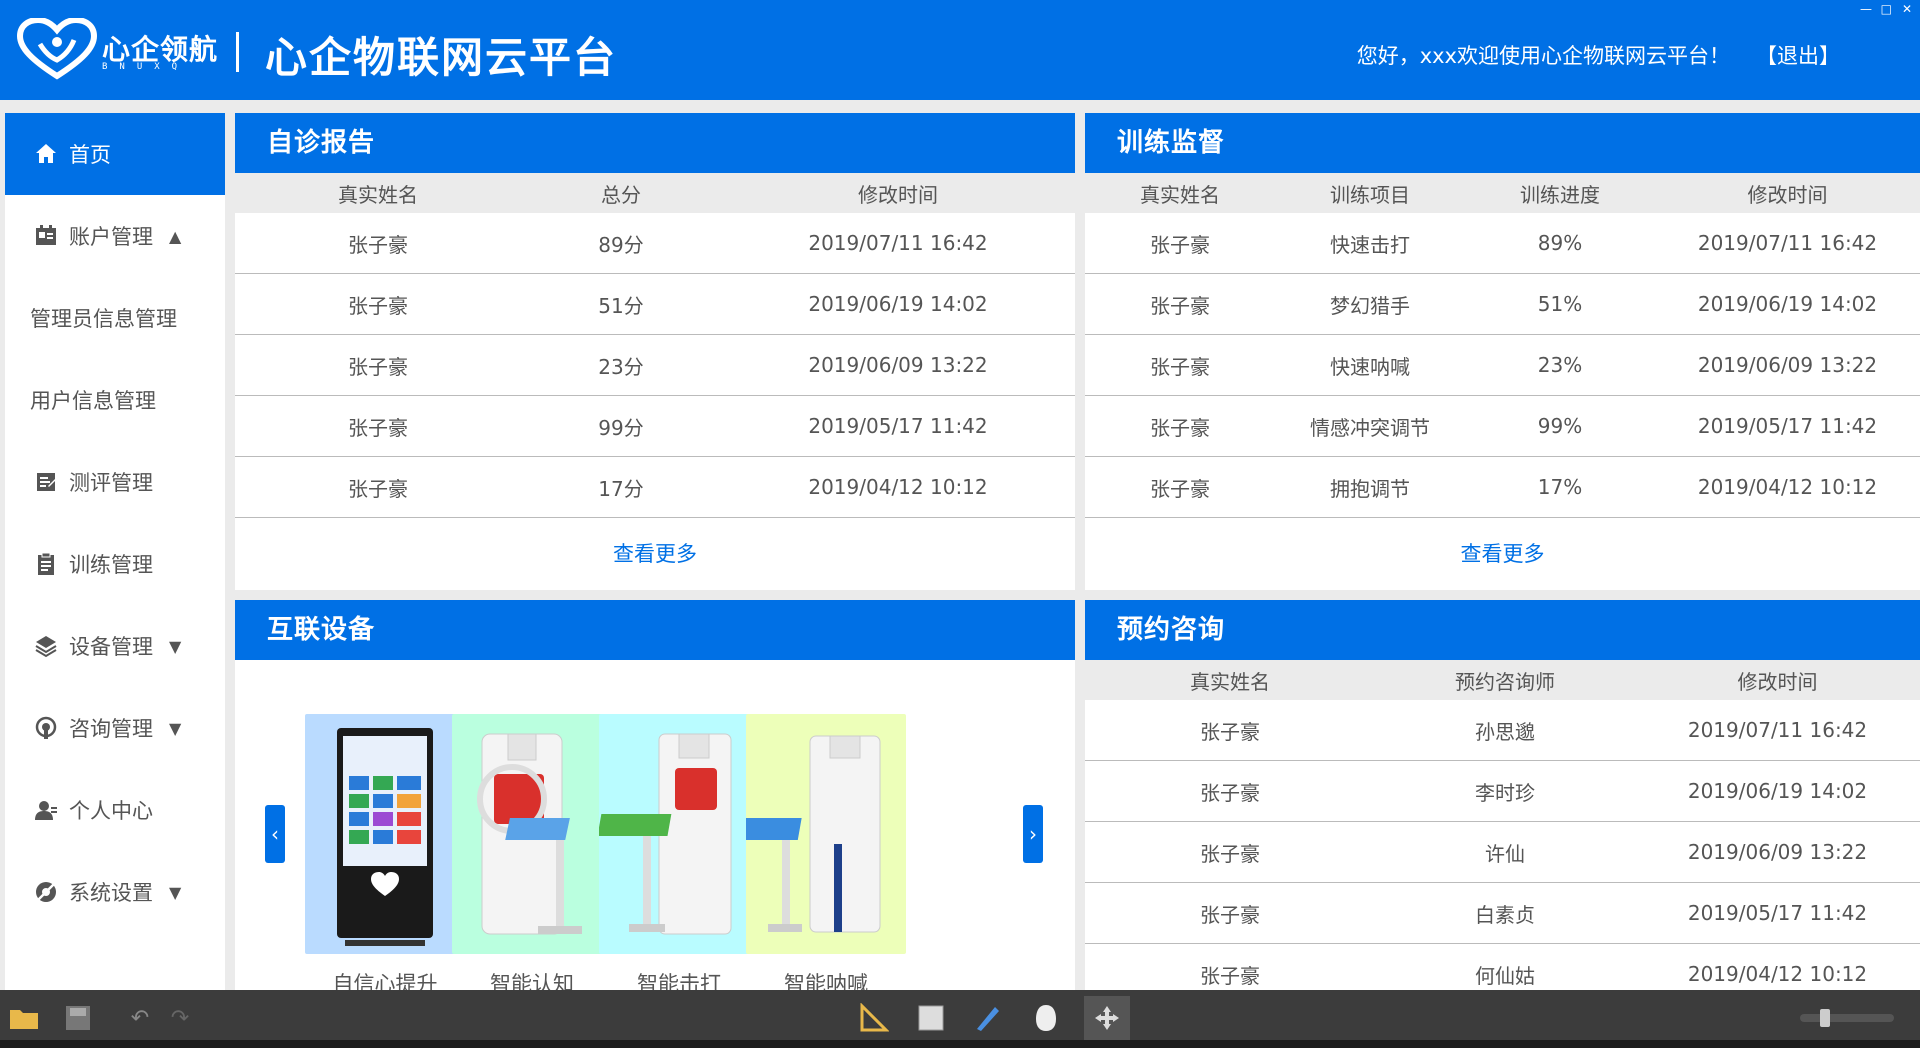  I want to click on sidebar-item-home: 首页, so click(115, 154).